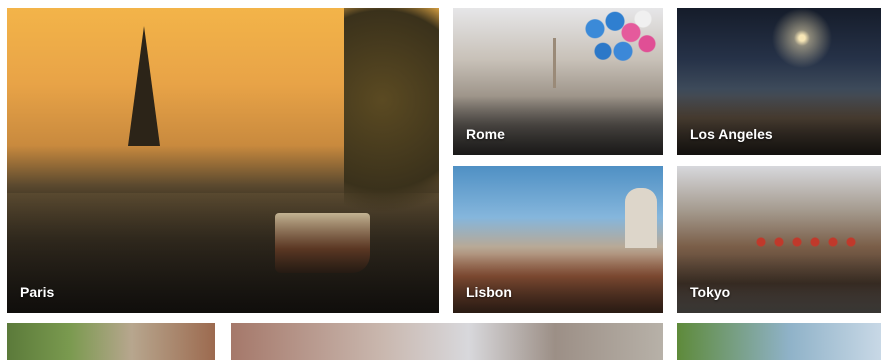  I want to click on destination-label: Los Angeles, so click(731, 134).